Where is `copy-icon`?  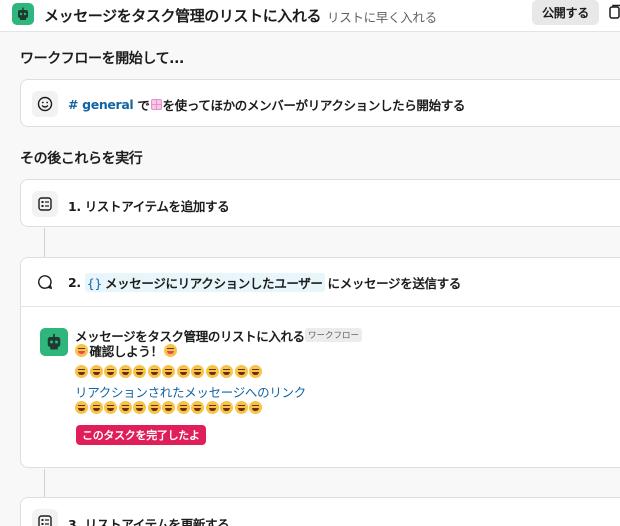 copy-icon is located at coordinates (614, 12).